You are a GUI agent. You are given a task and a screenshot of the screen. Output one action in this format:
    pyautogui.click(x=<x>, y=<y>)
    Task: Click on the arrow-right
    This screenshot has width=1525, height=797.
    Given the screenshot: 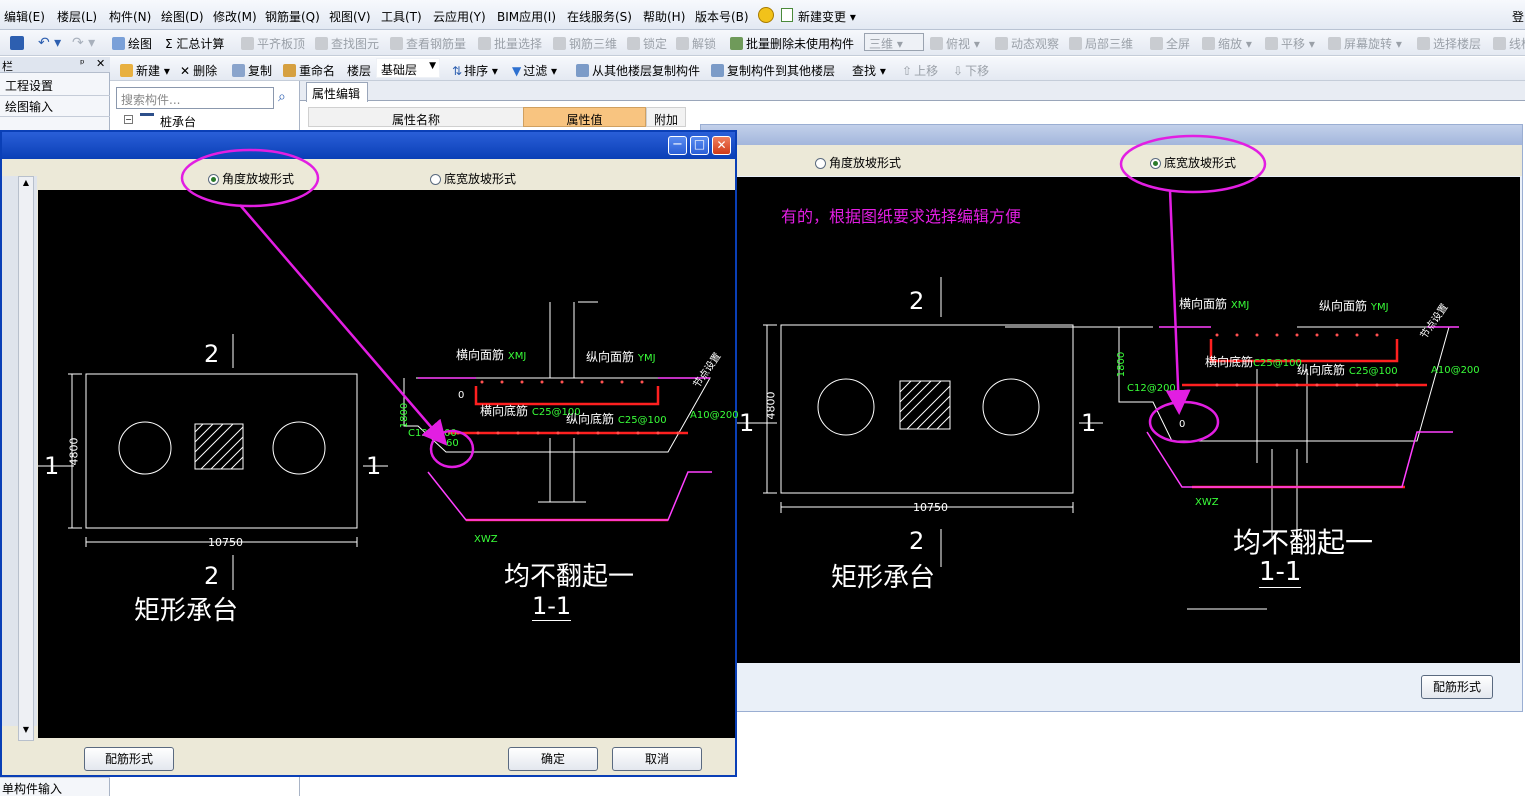 What is the action you would take?
    pyautogui.click(x=1178, y=302)
    